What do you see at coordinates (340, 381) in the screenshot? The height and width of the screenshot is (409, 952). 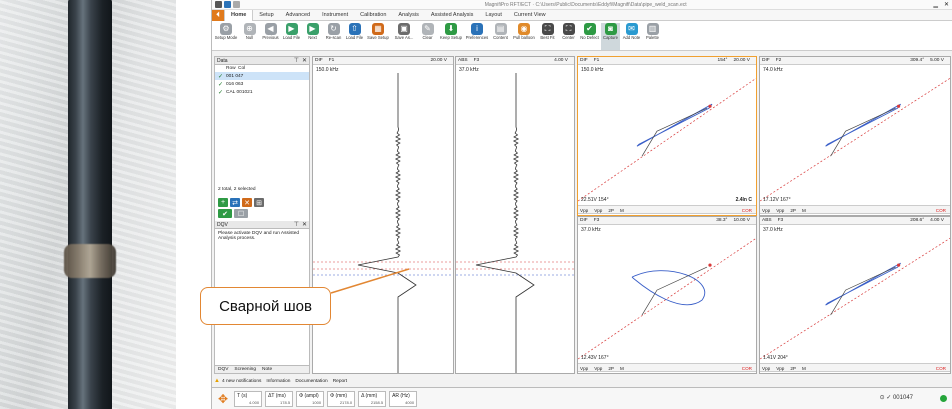 I see `report-link: Report` at bounding box center [340, 381].